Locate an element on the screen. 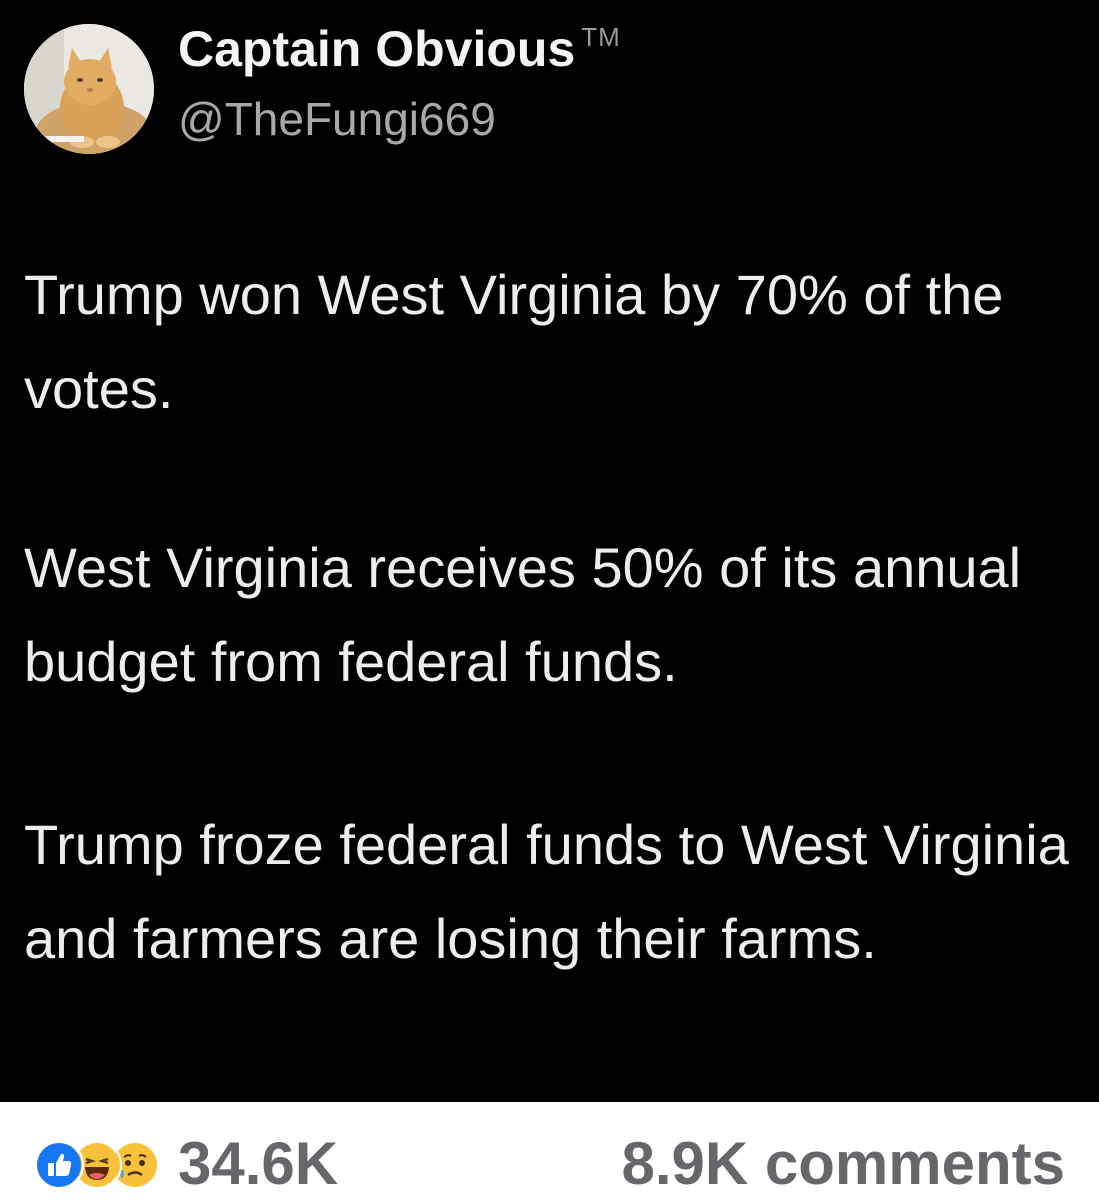 The width and height of the screenshot is (1099, 1200). author-name: Captain Obvious is located at coordinates (376, 49).